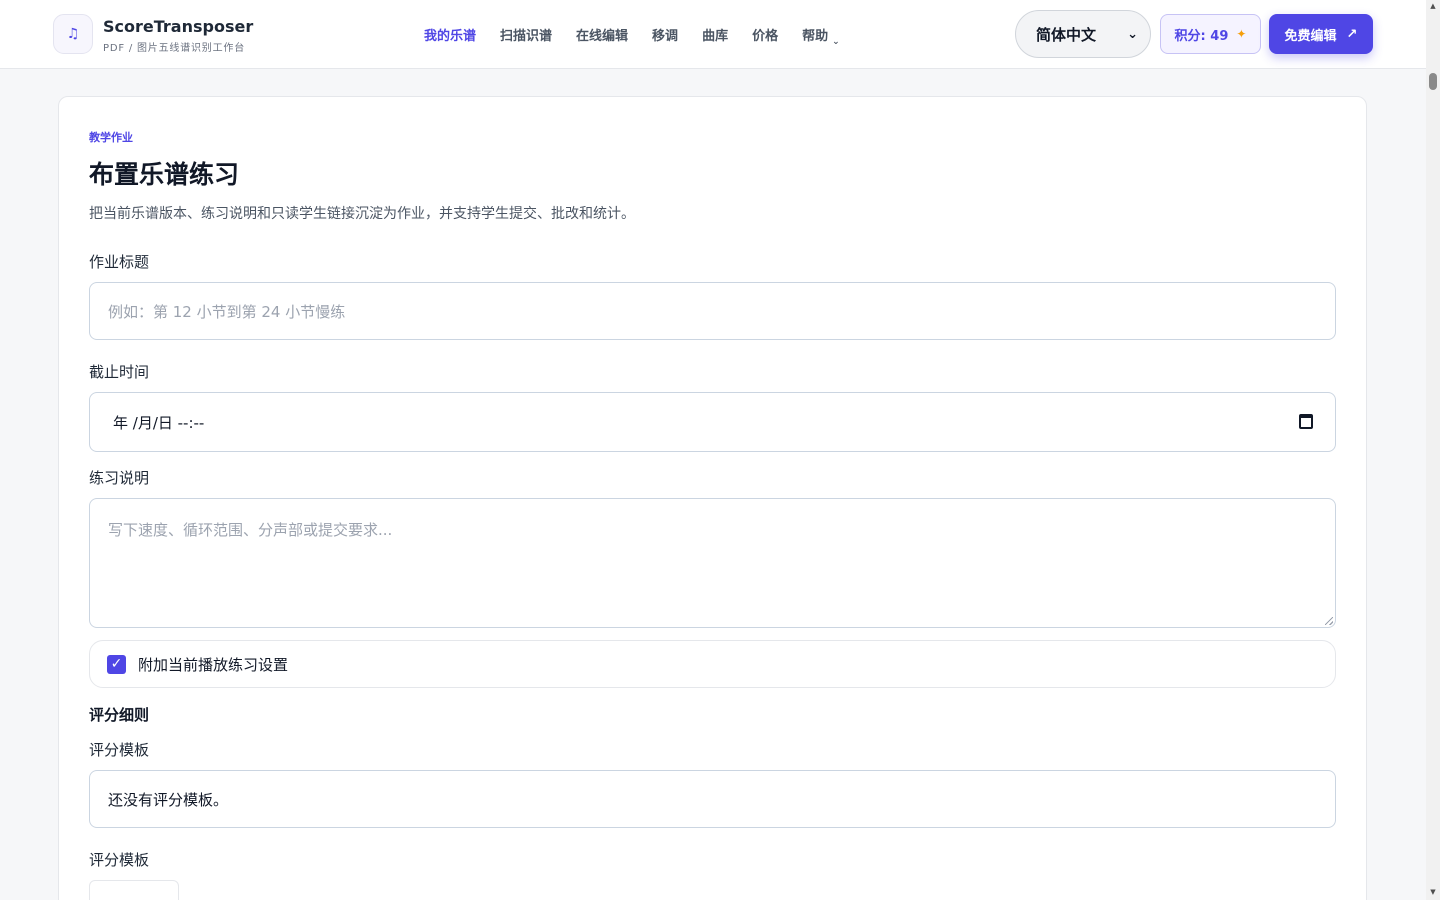 This screenshot has height=900, width=1440. I want to click on page-scrollbar: ▲ ▼, so click(1433, 451).